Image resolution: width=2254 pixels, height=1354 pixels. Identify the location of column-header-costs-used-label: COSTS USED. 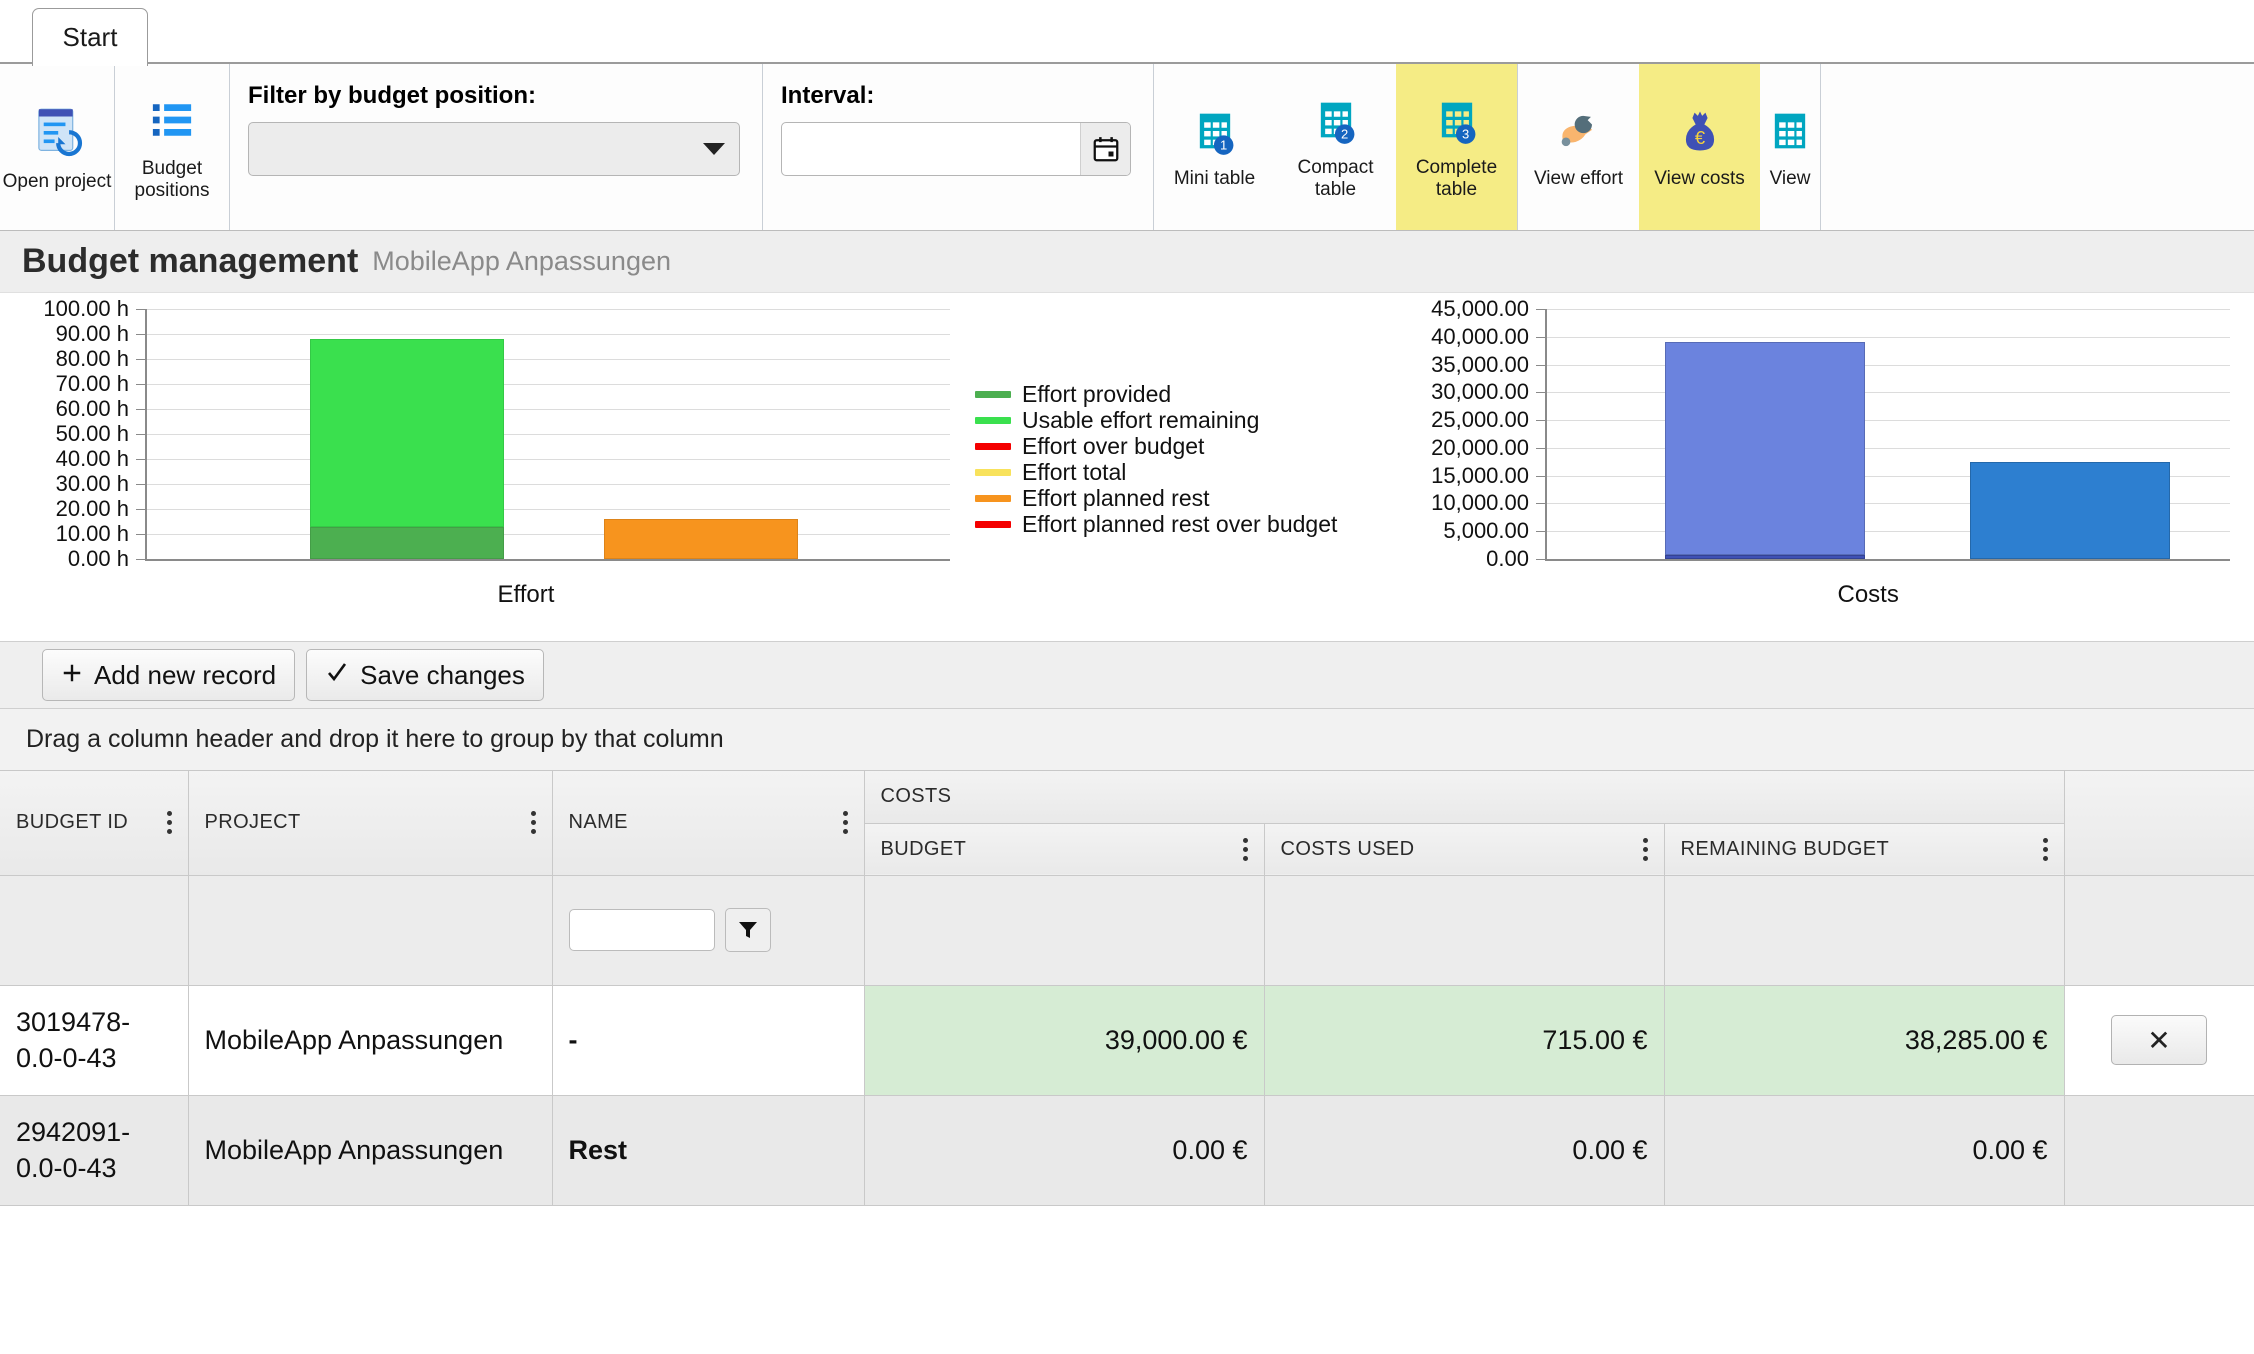
(1347, 848).